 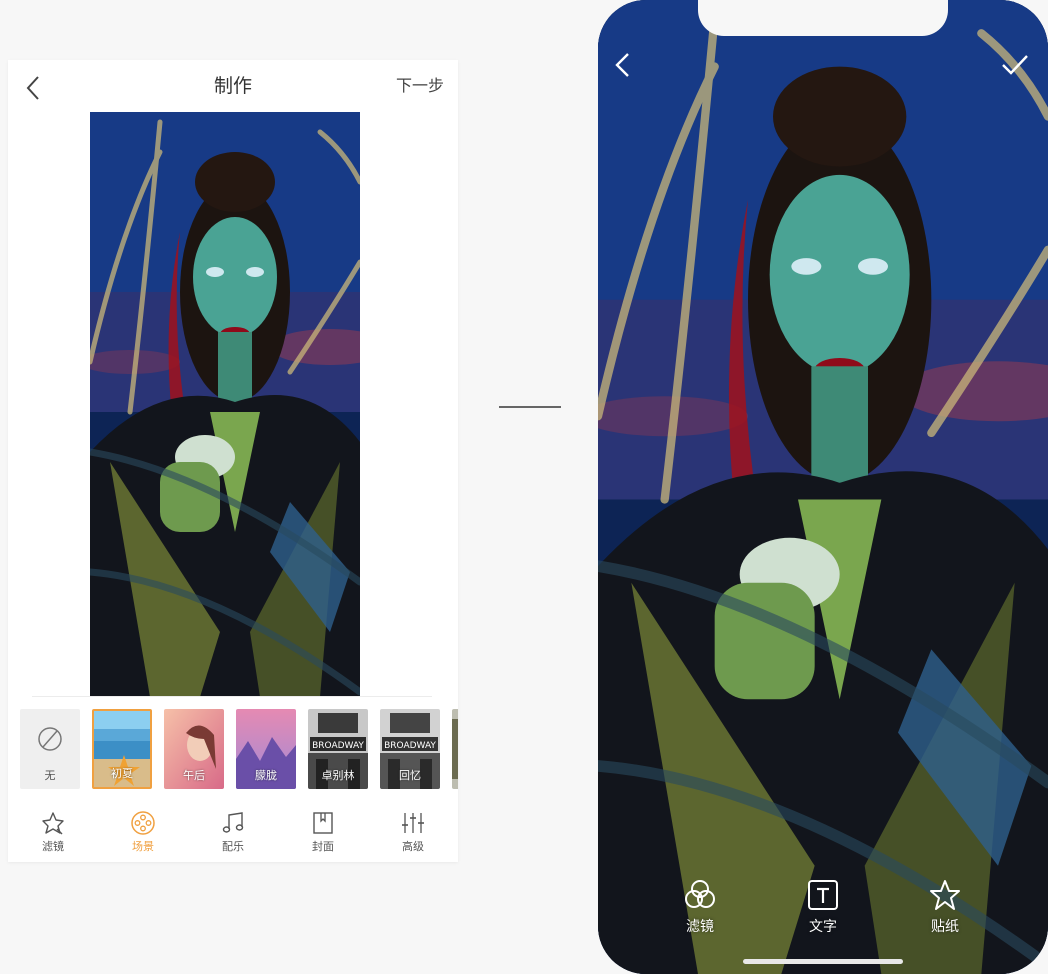 I want to click on bottom-tab-bar: 滤镜 场景 配乐 封面 高级, so click(x=233, y=834).